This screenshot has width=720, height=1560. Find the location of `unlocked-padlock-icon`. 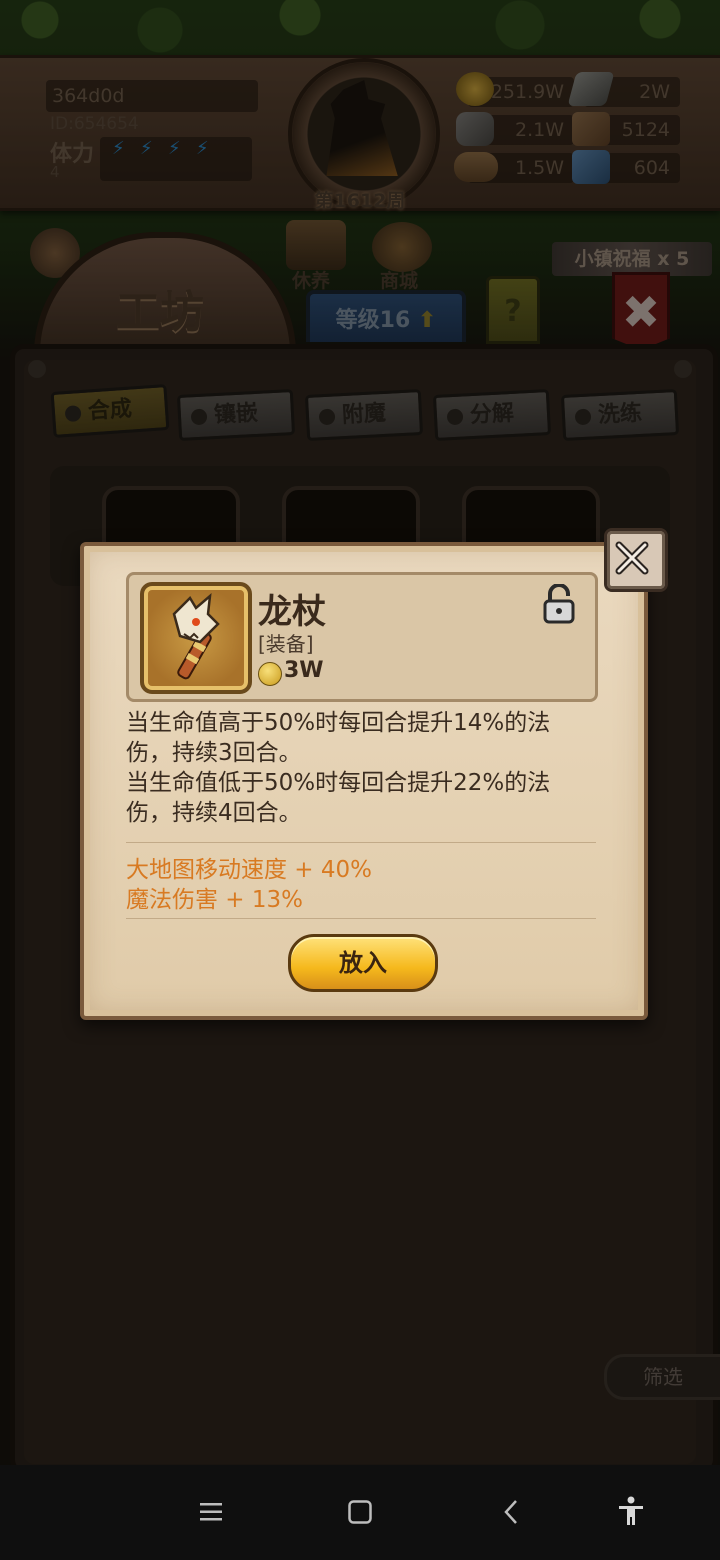

unlocked-padlock-icon is located at coordinates (559, 604).